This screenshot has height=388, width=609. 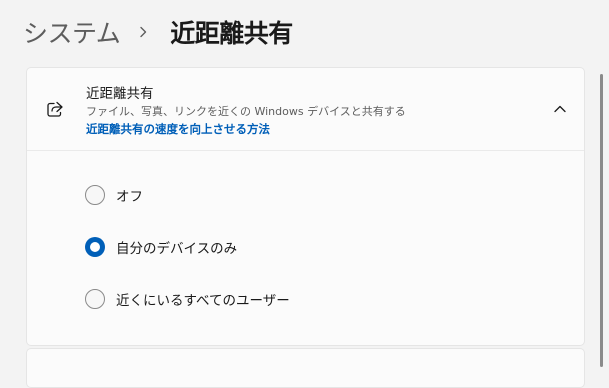 I want to click on speed-help-link: 近距離共有の速度を向上させる方法, so click(x=178, y=129).